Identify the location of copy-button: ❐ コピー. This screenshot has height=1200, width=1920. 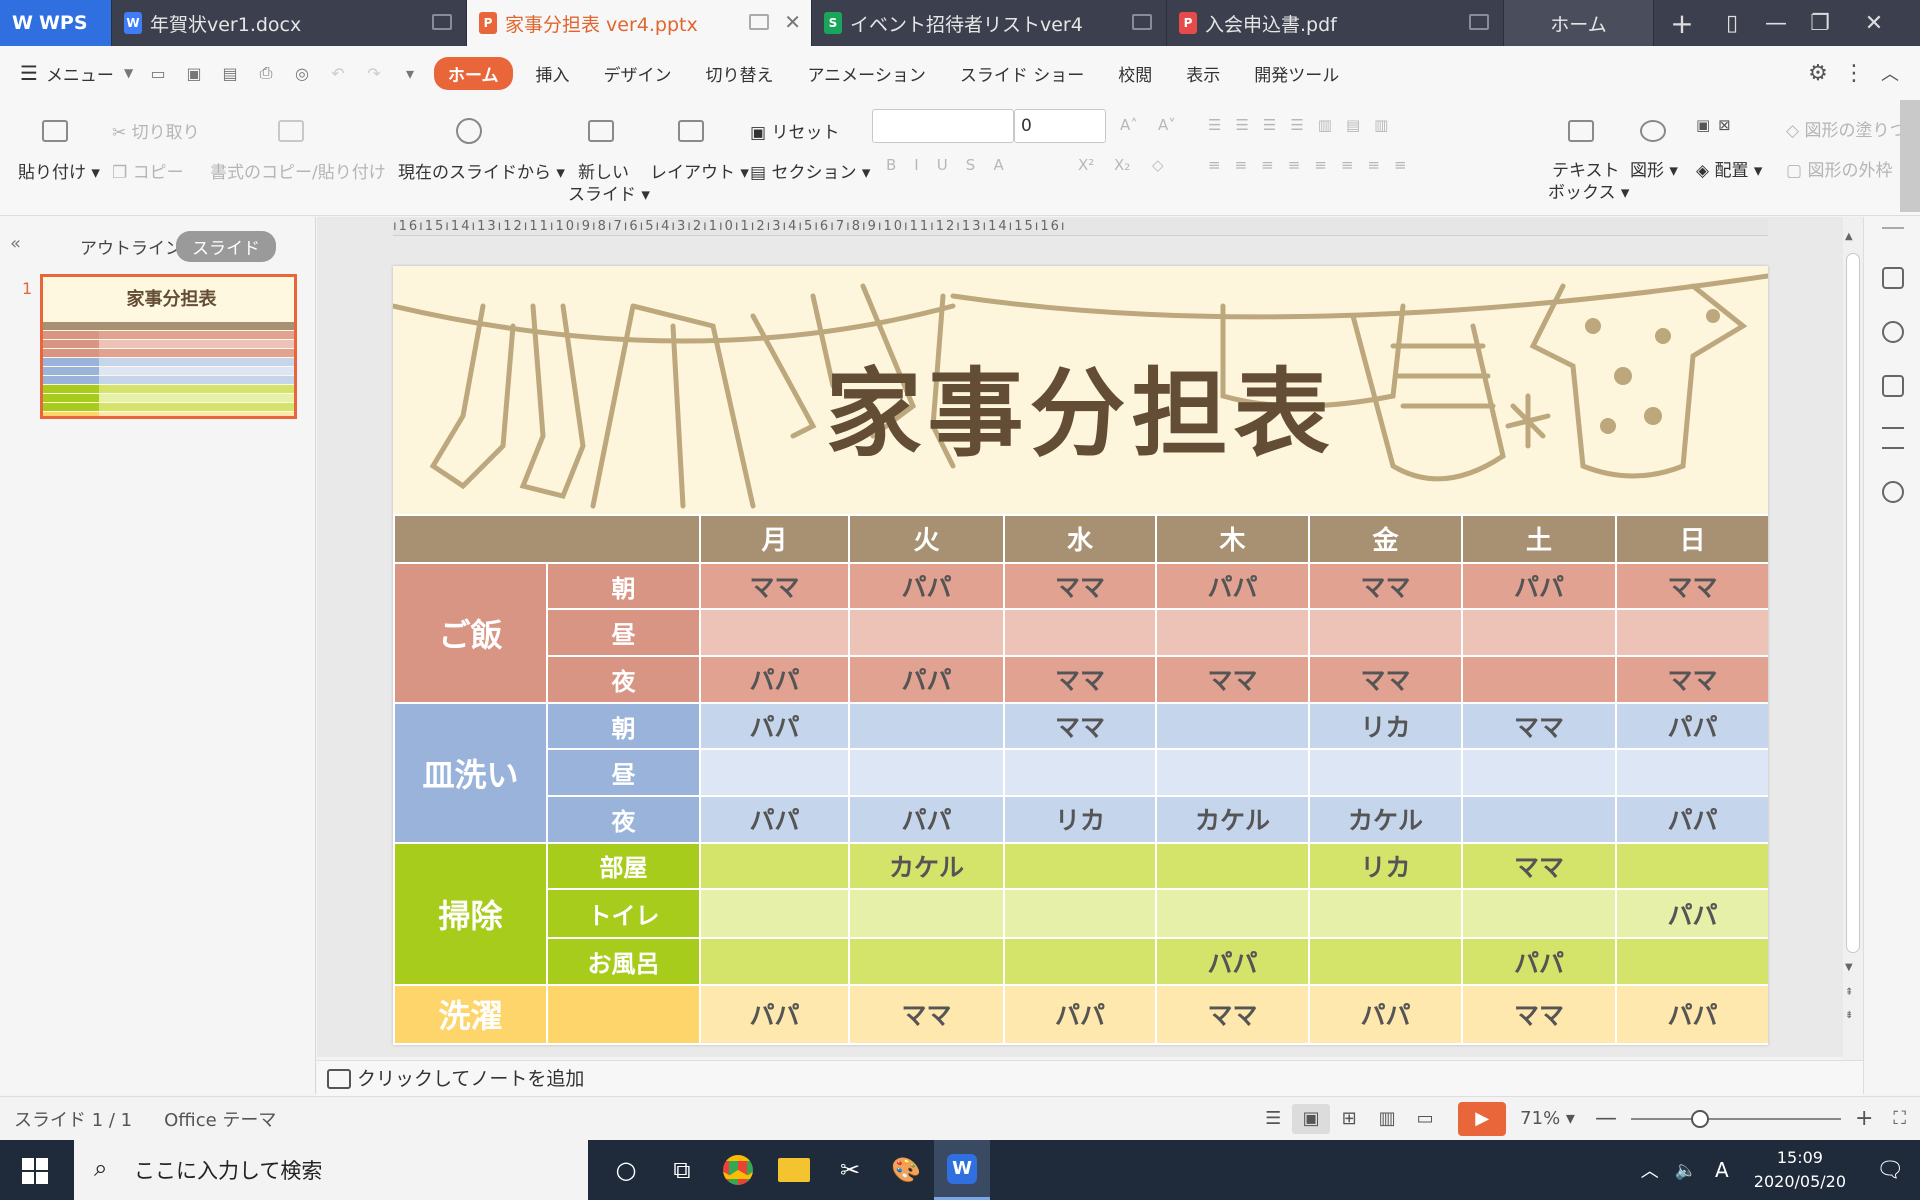
(148, 170).